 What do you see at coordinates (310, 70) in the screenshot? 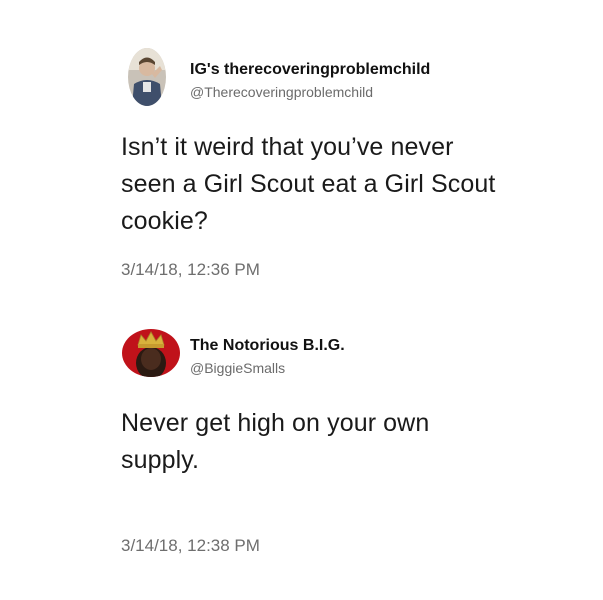
I see `display-name: IG's therecoveringproblemchild` at bounding box center [310, 70].